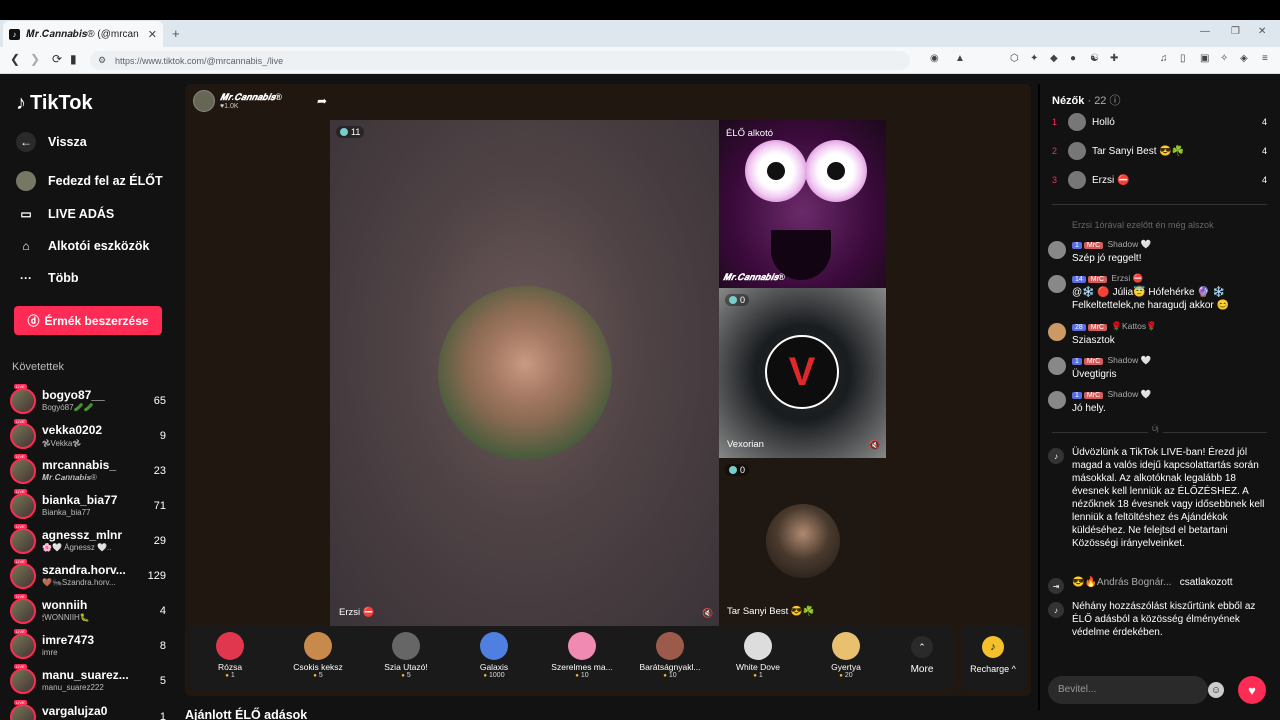 The image size is (1280, 720). I want to click on vpn-icon: ◈, so click(1244, 58).